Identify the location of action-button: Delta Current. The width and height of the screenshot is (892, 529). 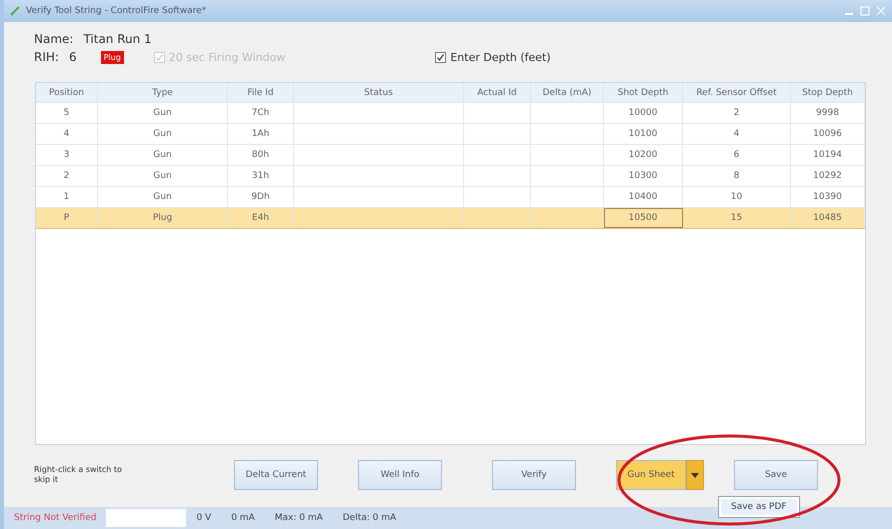
(276, 475).